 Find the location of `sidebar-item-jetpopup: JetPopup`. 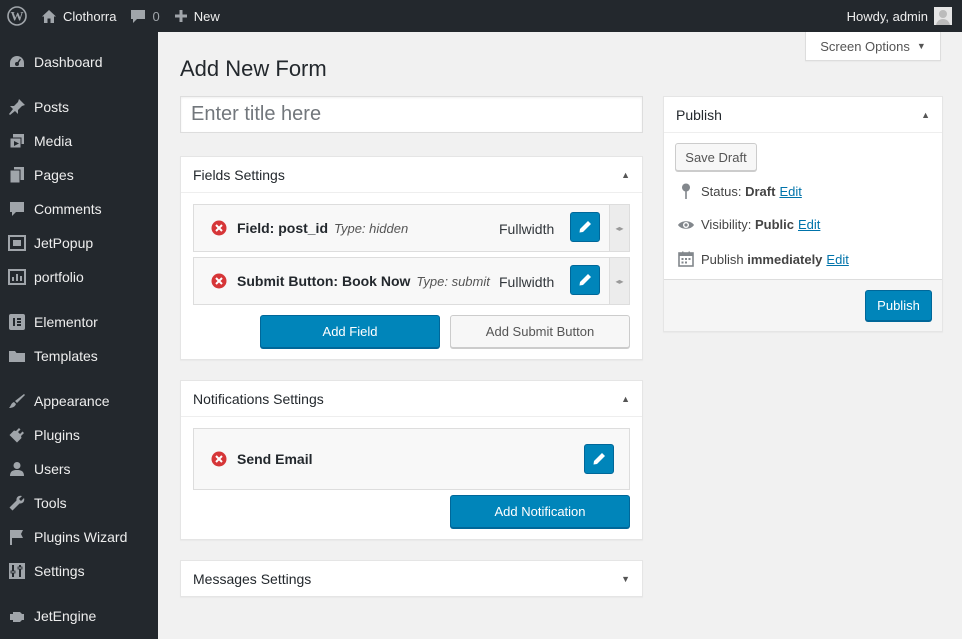

sidebar-item-jetpopup: JetPopup is located at coordinates (79, 243).